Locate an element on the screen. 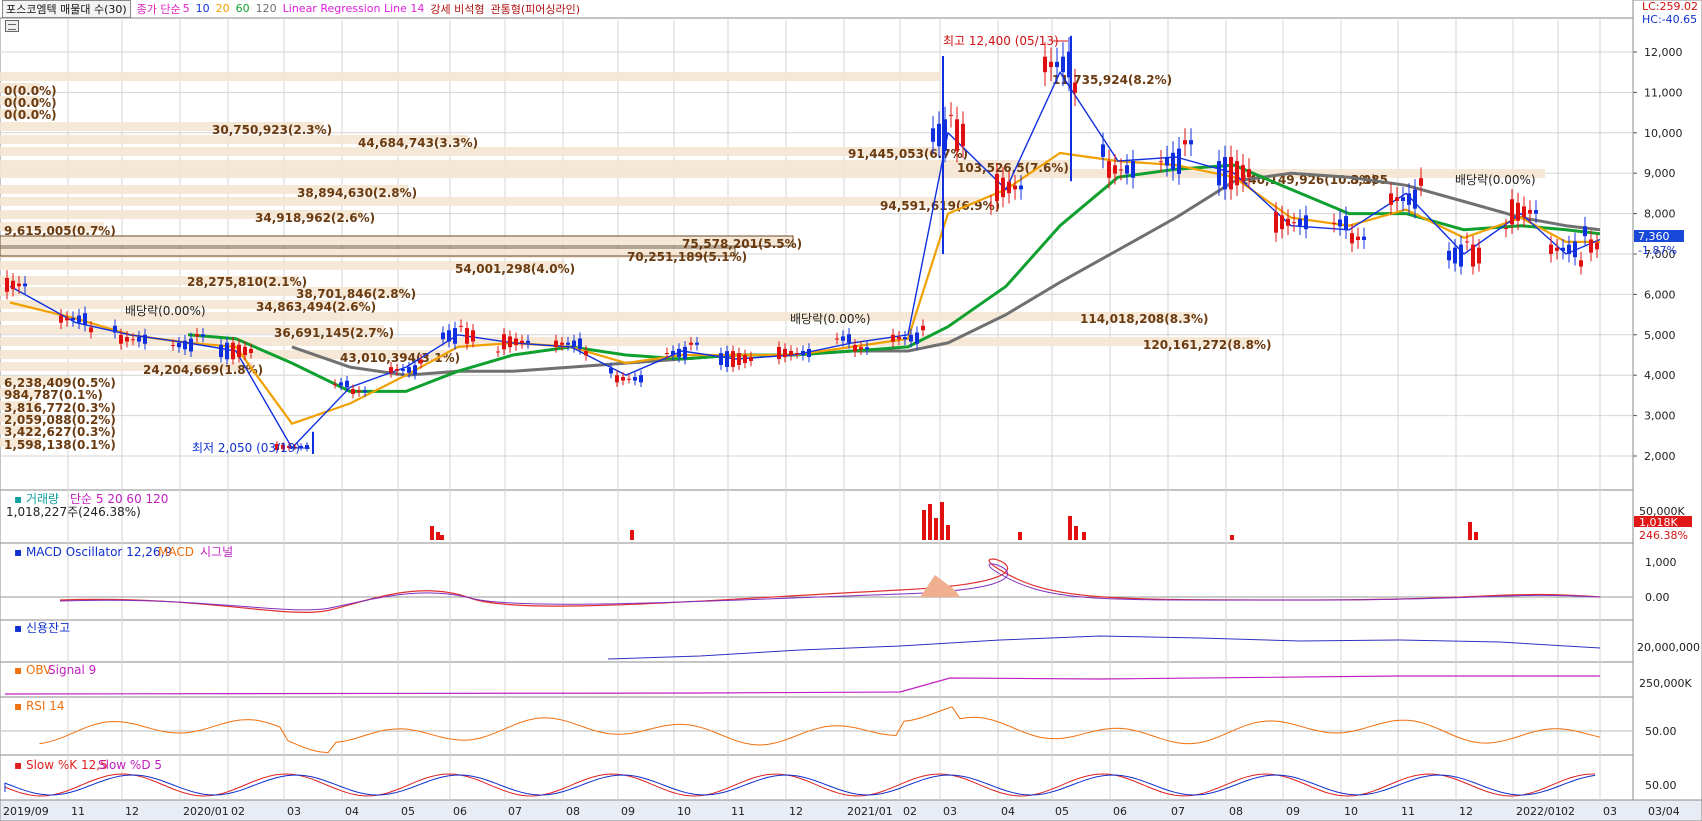 The image size is (1702, 821). dividend-annotation: 배당락(0.00%) is located at coordinates (165, 311).